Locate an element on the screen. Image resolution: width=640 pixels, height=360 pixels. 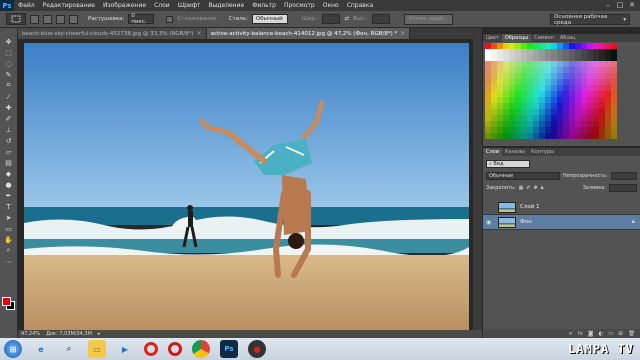
lock-brush-icon: ✐ is located at coordinates (528, 188).